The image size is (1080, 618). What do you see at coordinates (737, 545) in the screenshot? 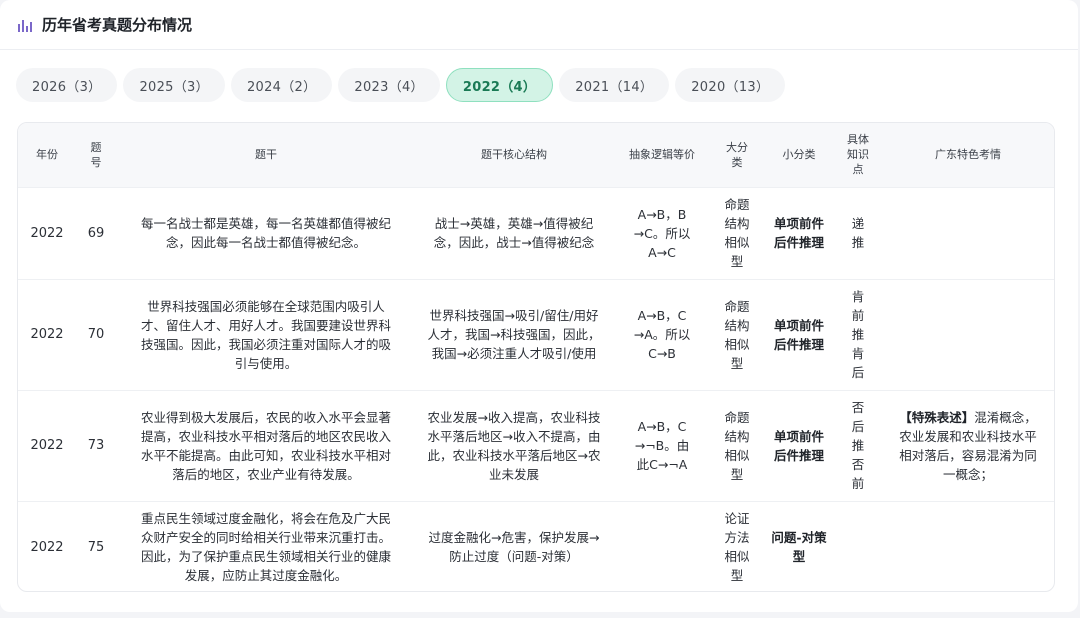
I see `cell-major: 论证方法相似型` at bounding box center [737, 545].